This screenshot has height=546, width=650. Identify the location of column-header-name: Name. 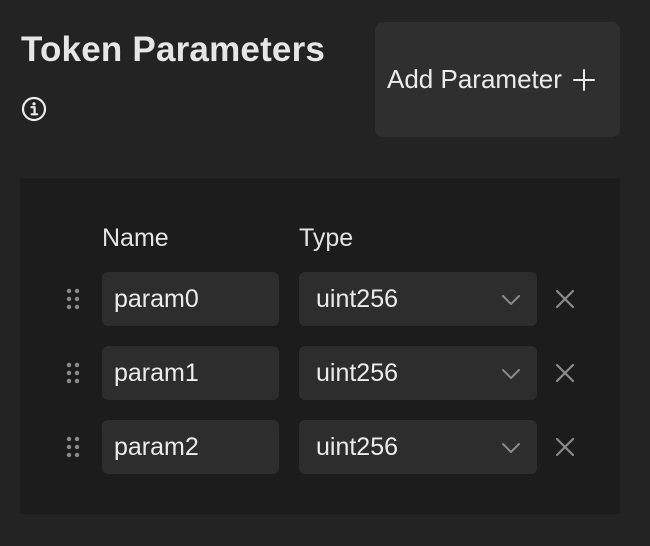
(135, 238).